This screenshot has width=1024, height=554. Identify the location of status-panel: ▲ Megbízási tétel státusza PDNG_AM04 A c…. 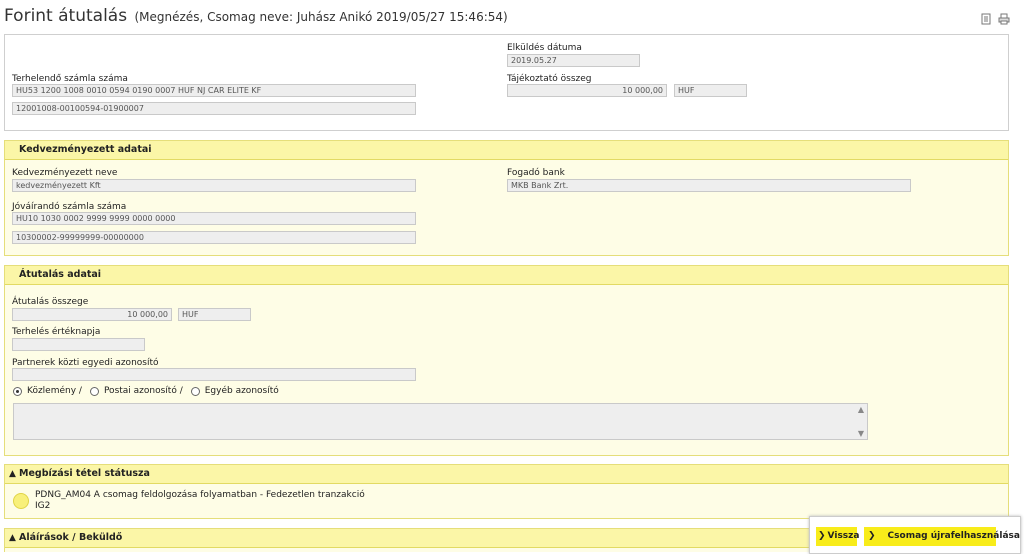
(506, 491).